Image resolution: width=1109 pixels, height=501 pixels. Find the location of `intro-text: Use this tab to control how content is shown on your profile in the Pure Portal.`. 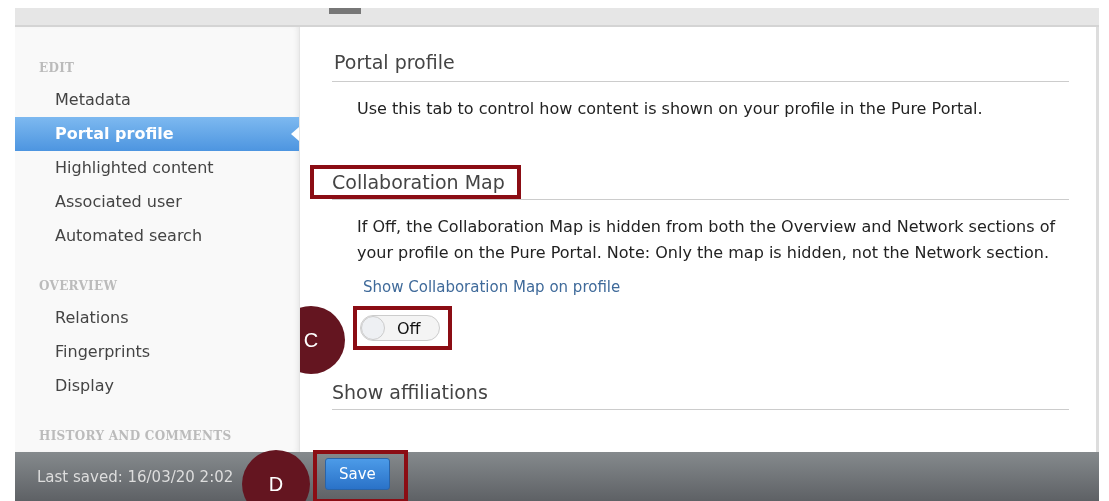

intro-text: Use this tab to control how content is shown on your profile in the Pure Portal. is located at coordinates (670, 109).